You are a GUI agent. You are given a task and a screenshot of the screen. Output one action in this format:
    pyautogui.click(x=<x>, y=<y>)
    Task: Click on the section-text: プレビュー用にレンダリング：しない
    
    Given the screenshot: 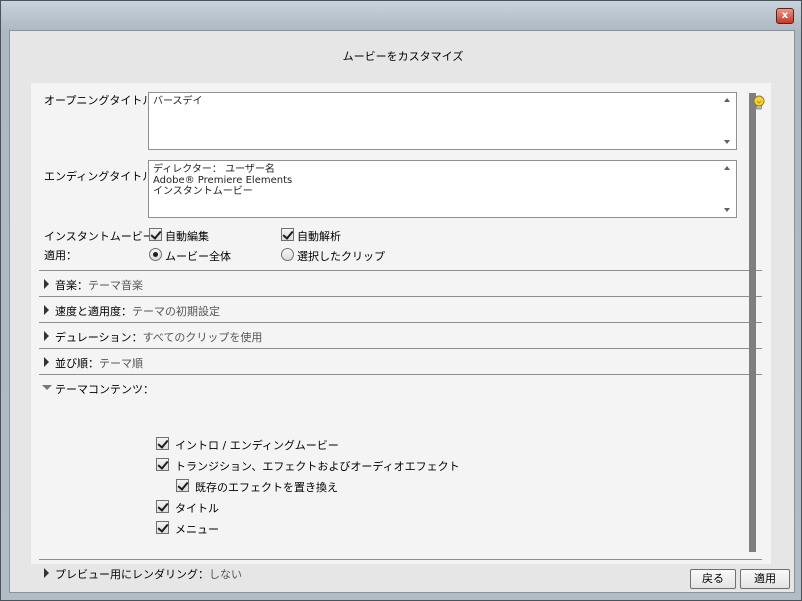 What is the action you would take?
    pyautogui.click(x=148, y=574)
    